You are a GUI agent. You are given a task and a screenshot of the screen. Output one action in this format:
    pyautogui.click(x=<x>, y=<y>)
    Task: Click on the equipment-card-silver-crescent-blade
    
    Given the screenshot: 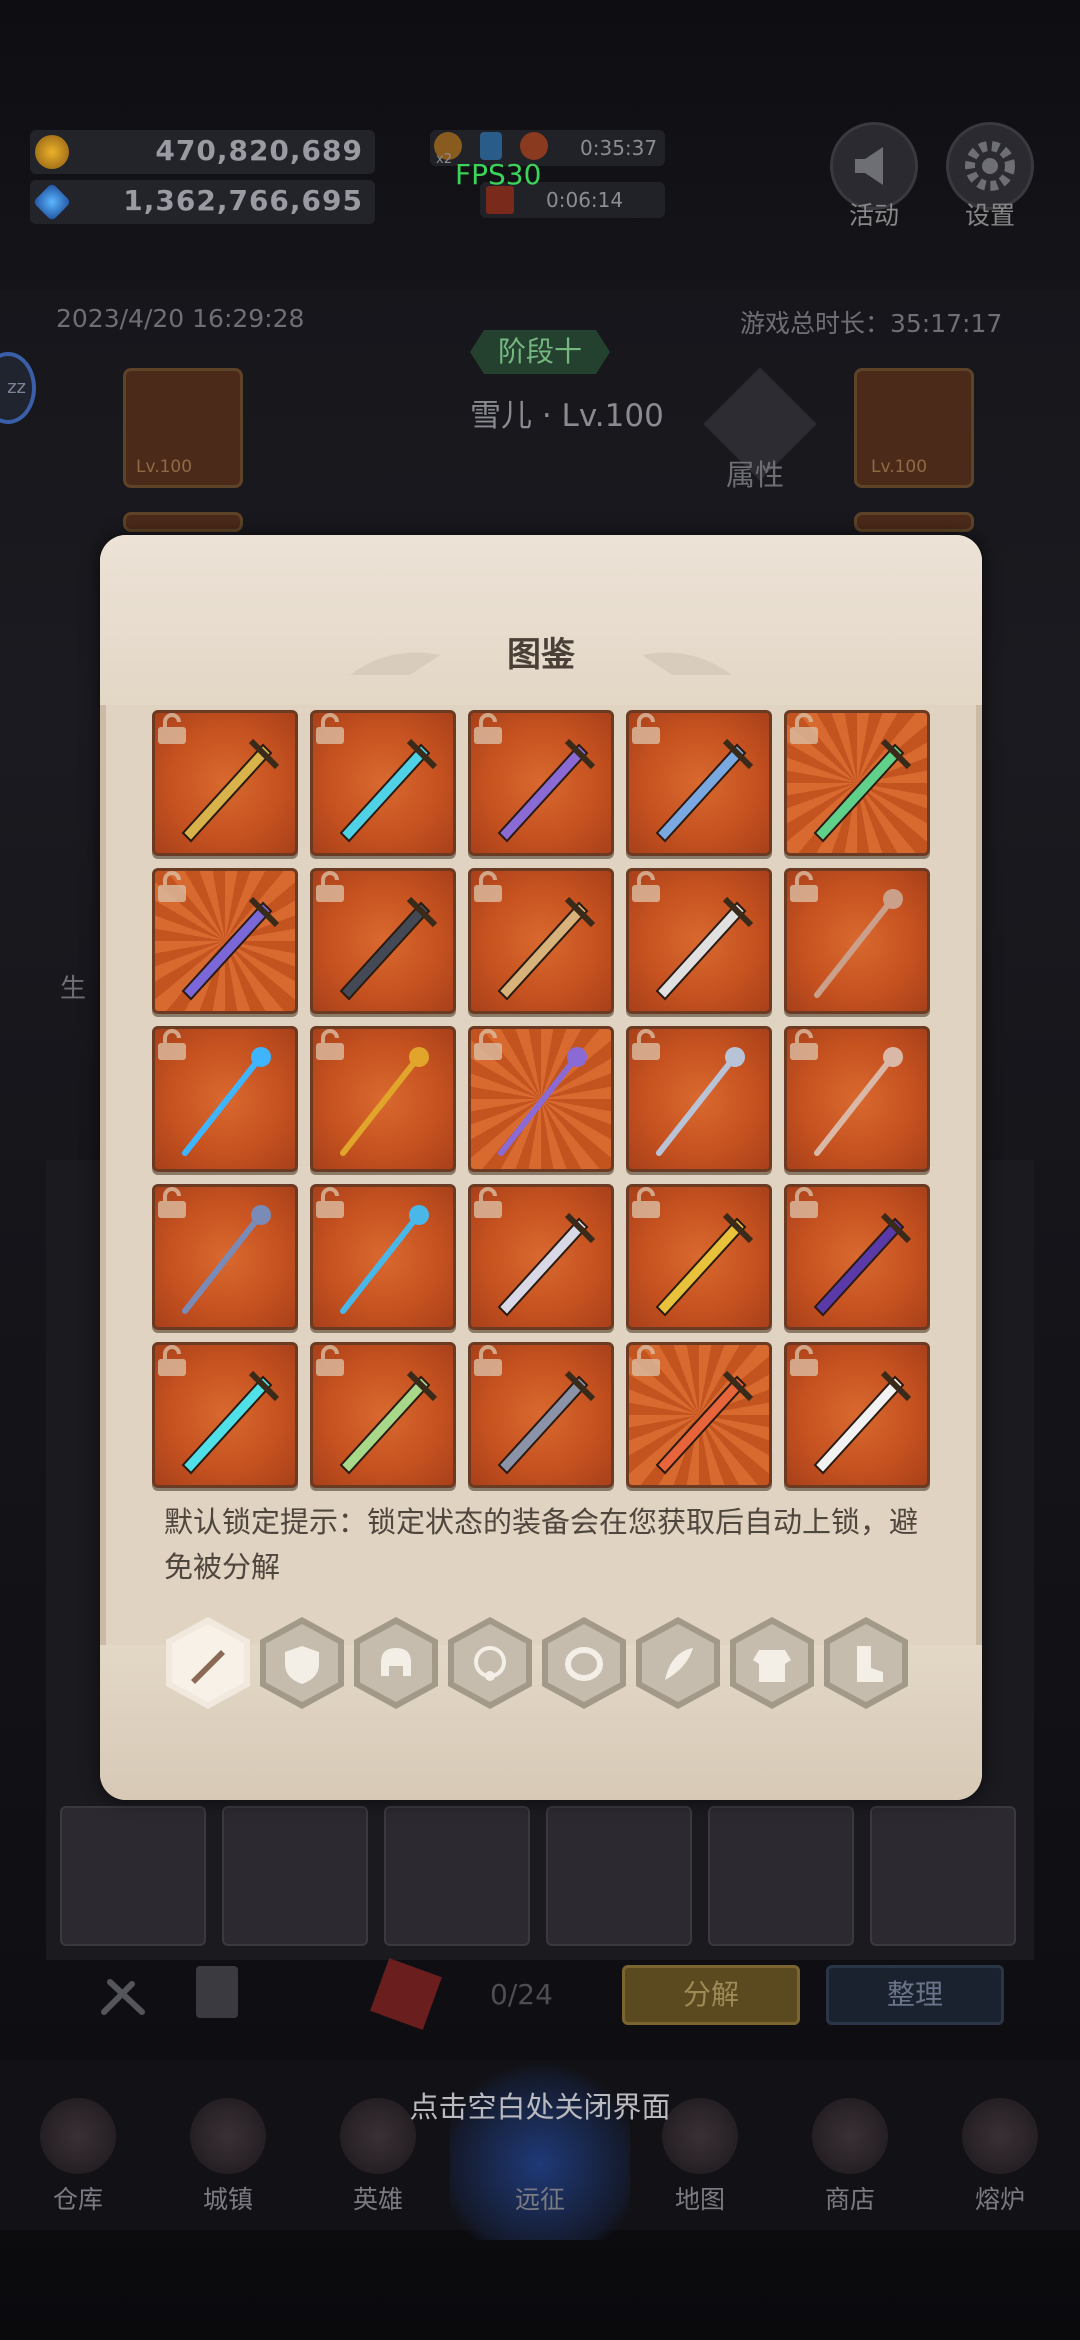 What is the action you would take?
    pyautogui.click(x=699, y=941)
    